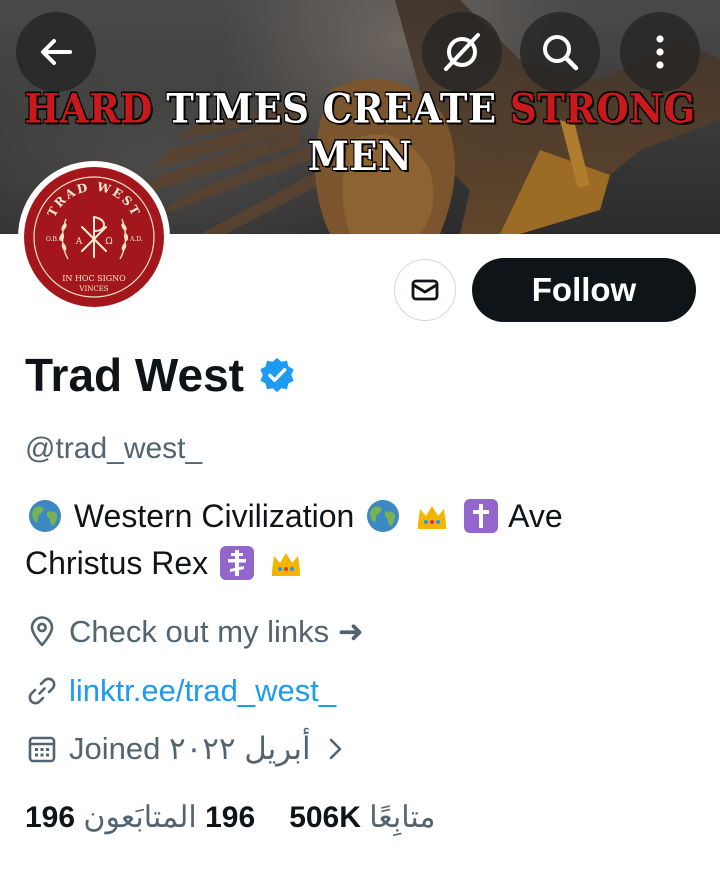 This screenshot has width=720, height=872. I want to click on chevron-right-icon, so click(335, 749).